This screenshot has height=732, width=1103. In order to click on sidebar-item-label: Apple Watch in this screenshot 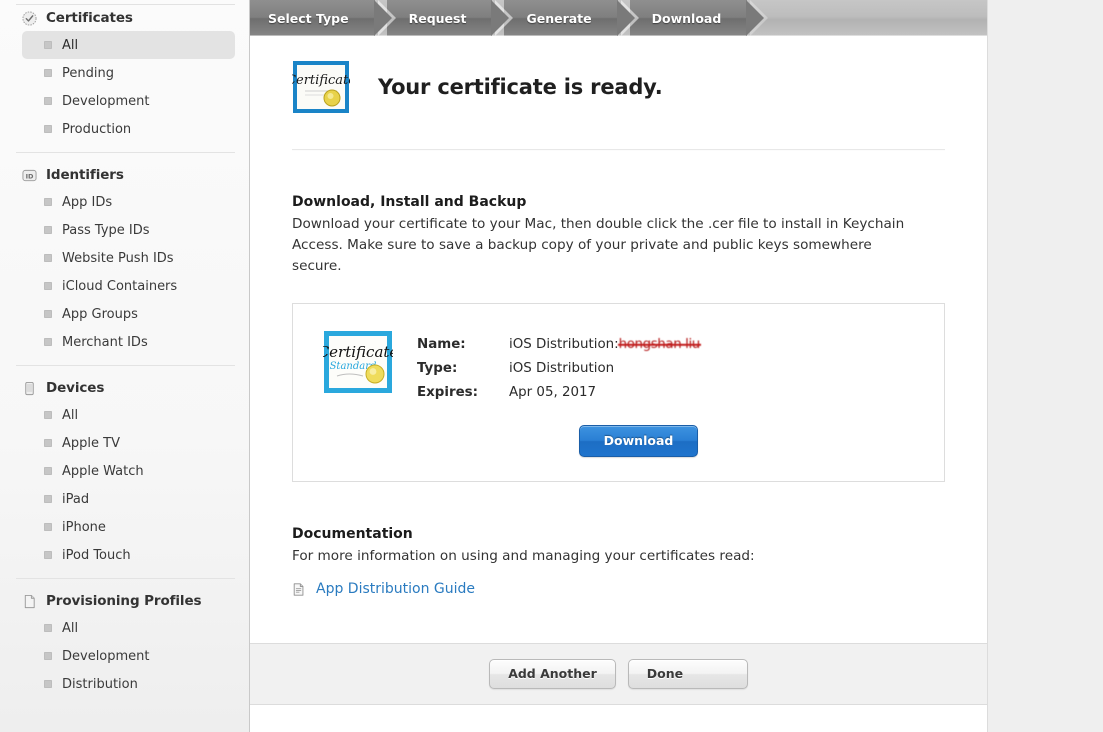, I will do `click(103, 471)`.